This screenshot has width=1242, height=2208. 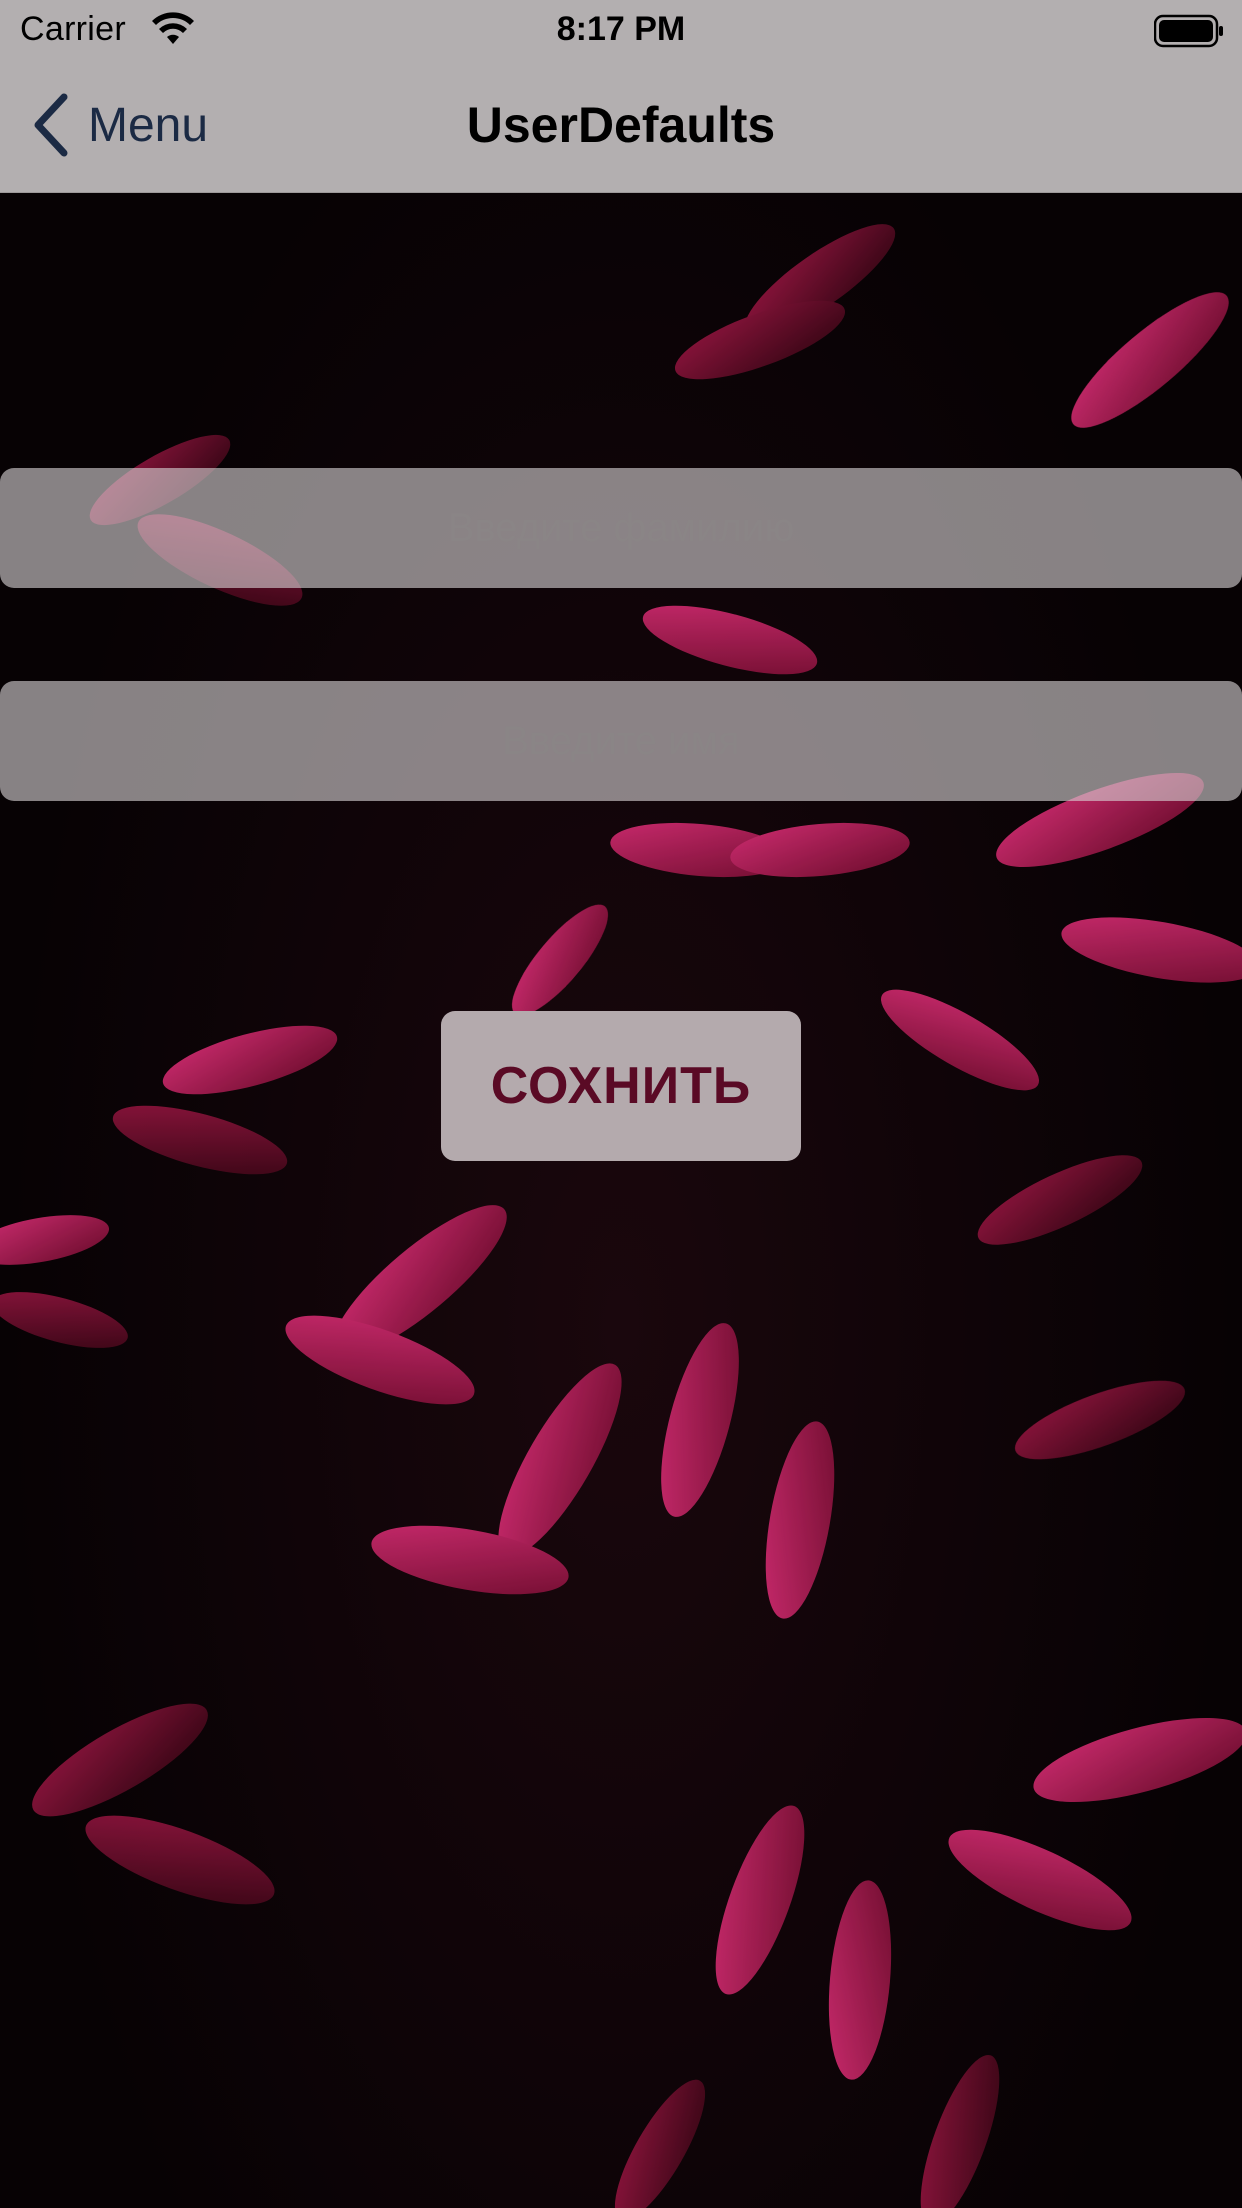 I want to click on page-title: UserDefaults, so click(x=621, y=125).